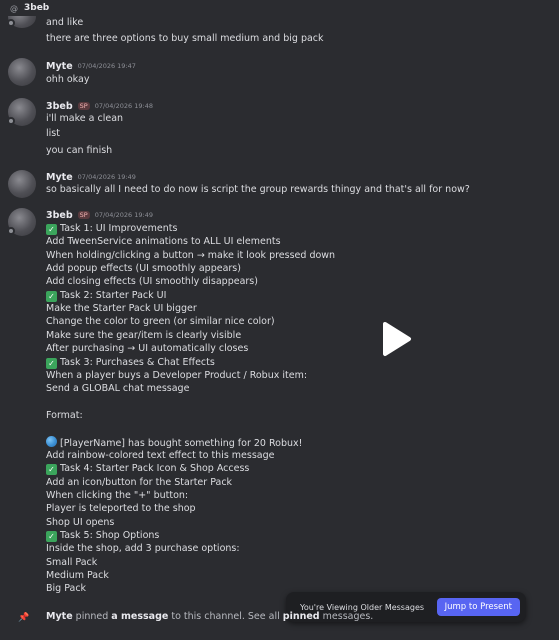  What do you see at coordinates (121, 509) in the screenshot?
I see `message-line: Player is teleported to the shop` at bounding box center [121, 509].